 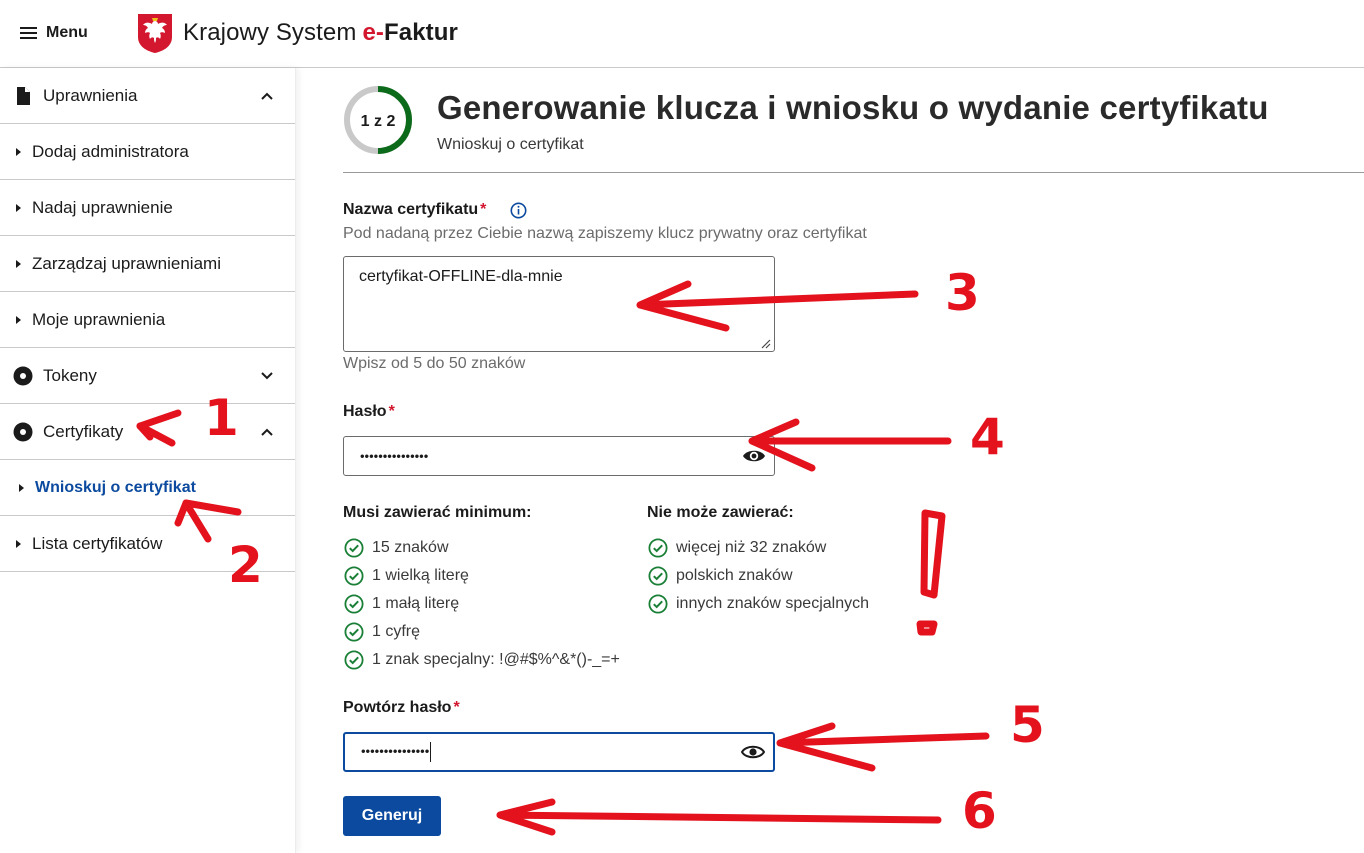 I want to click on sidebar-item-wnioskuj-o-certyfikat: Wnioskuj o certyfikat, so click(x=147, y=488).